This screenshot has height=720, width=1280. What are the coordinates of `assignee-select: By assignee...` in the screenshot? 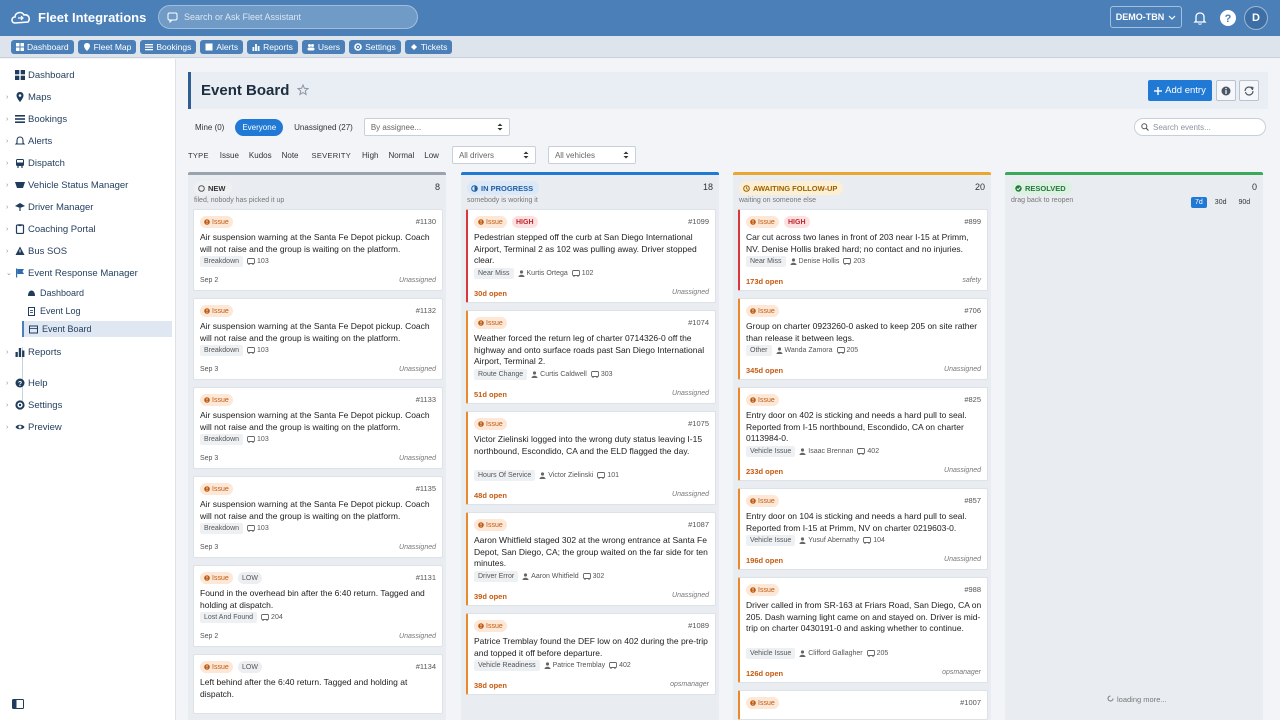 It's located at (436, 127).